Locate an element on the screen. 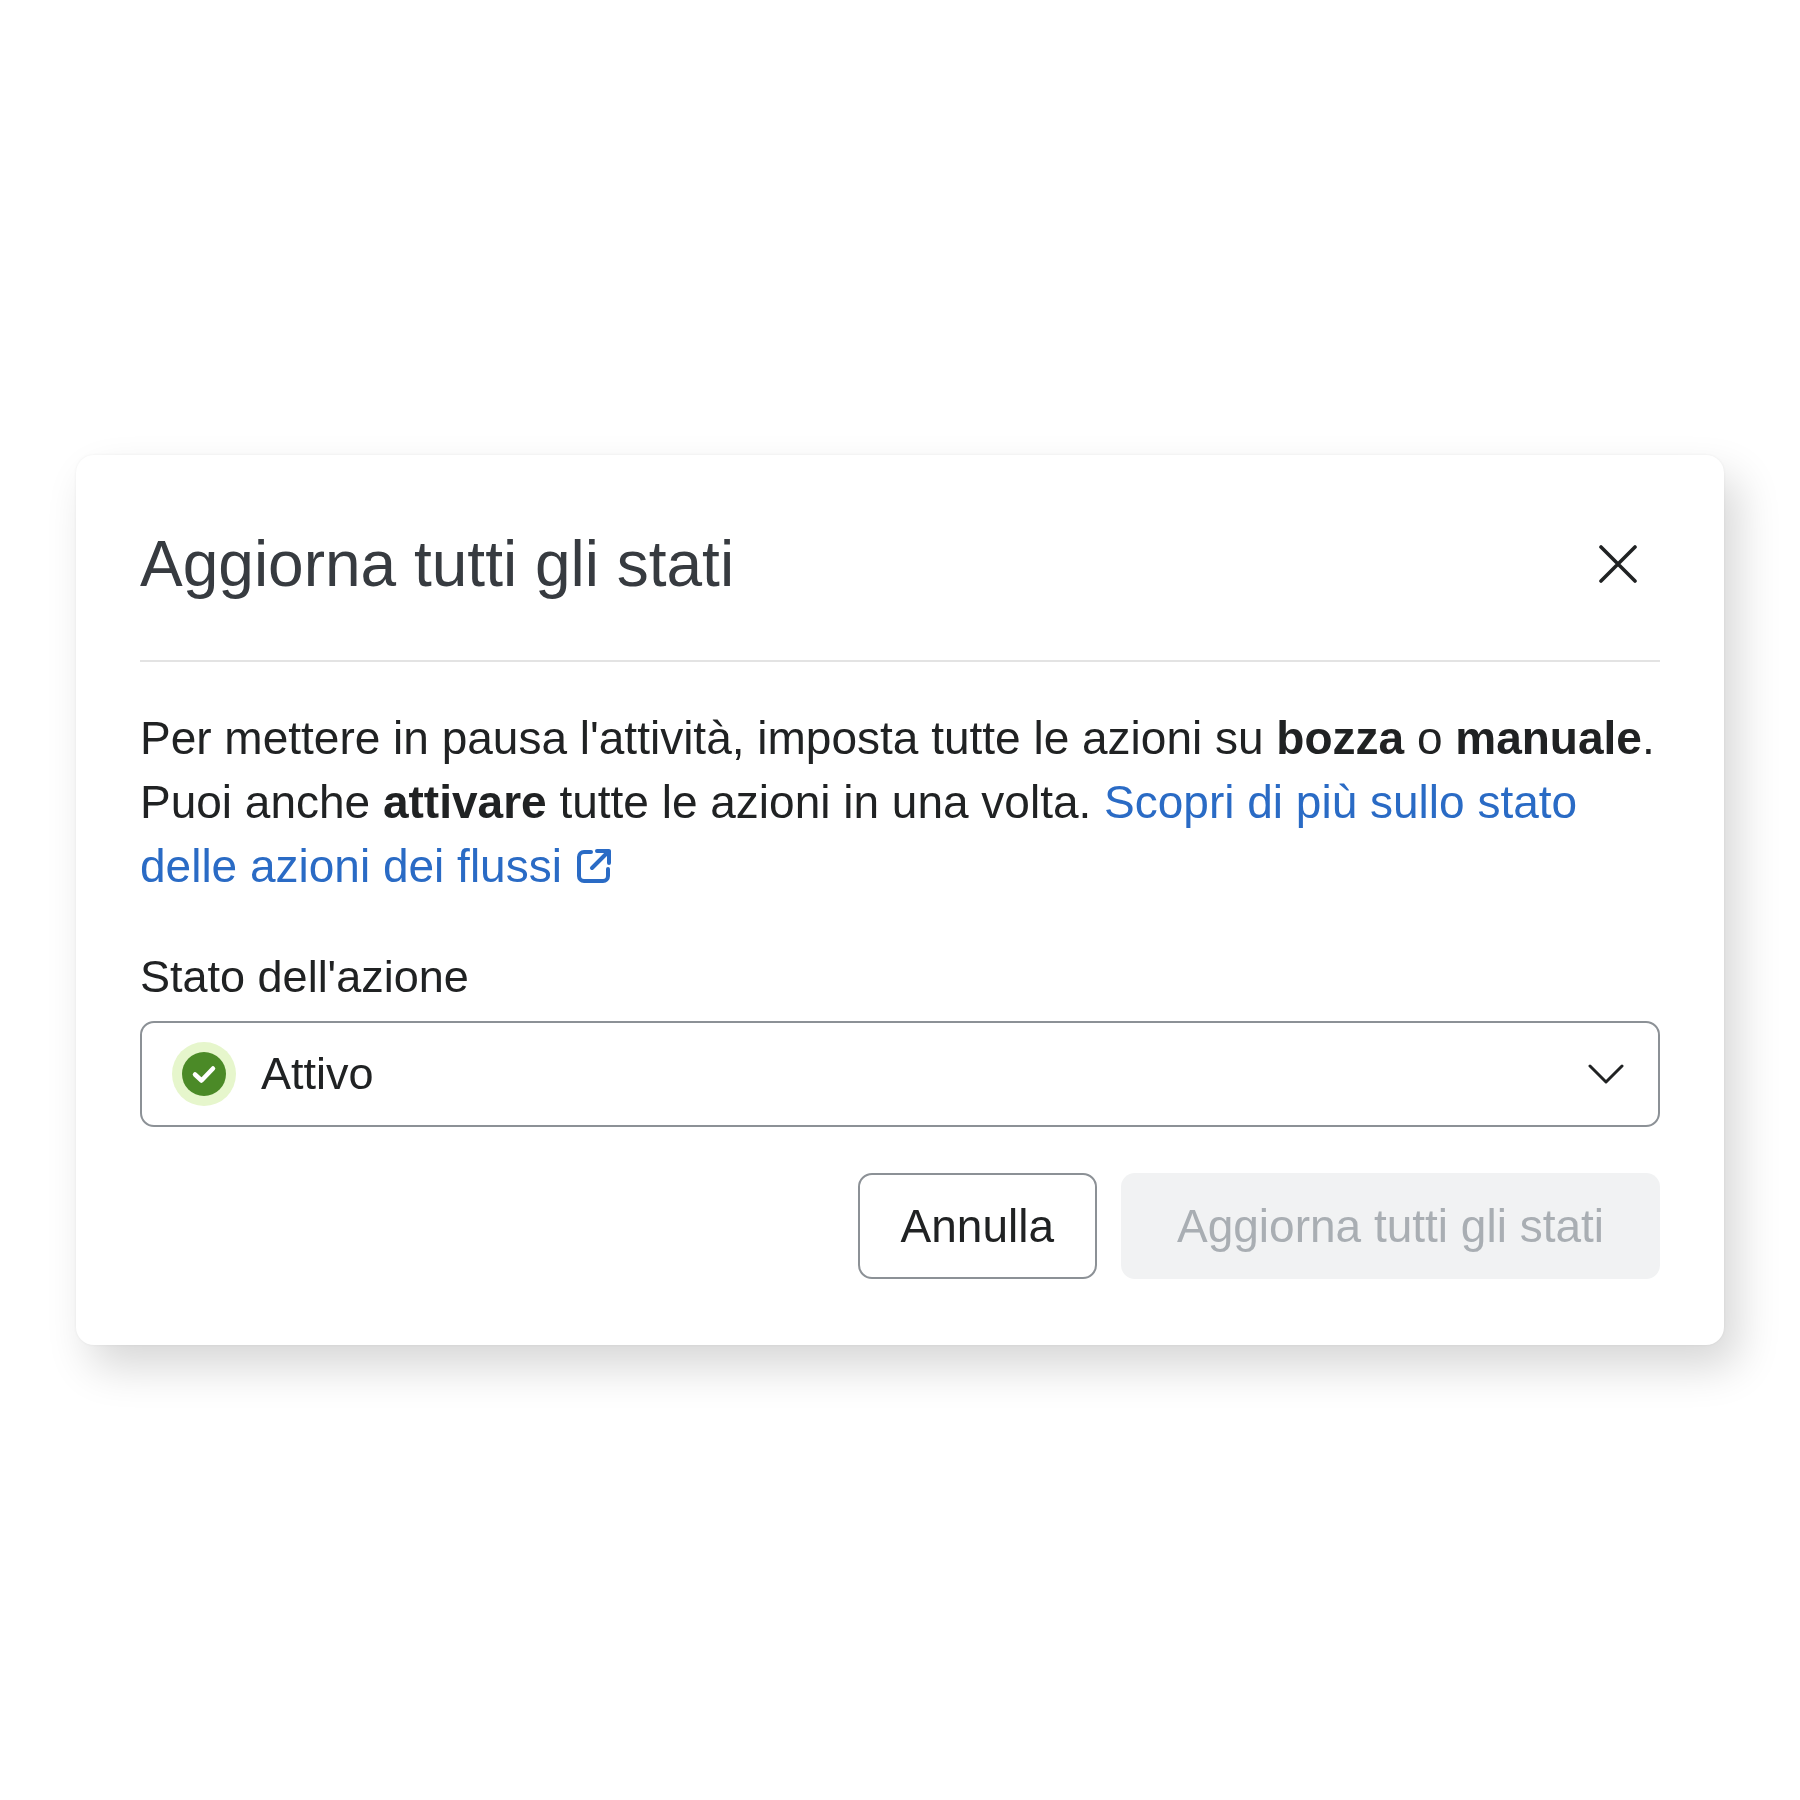 This screenshot has height=1800, width=1800. chevron-down-icon is located at coordinates (1606, 1074).